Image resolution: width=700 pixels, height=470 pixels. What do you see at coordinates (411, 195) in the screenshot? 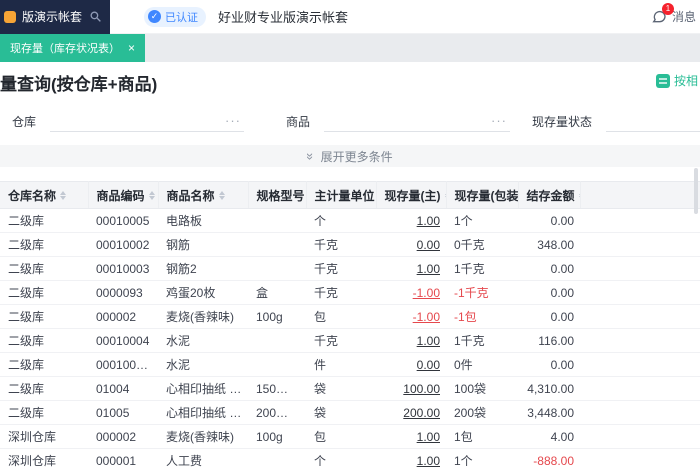
I see `column-header-qty-main: 现存量(主)` at bounding box center [411, 195].